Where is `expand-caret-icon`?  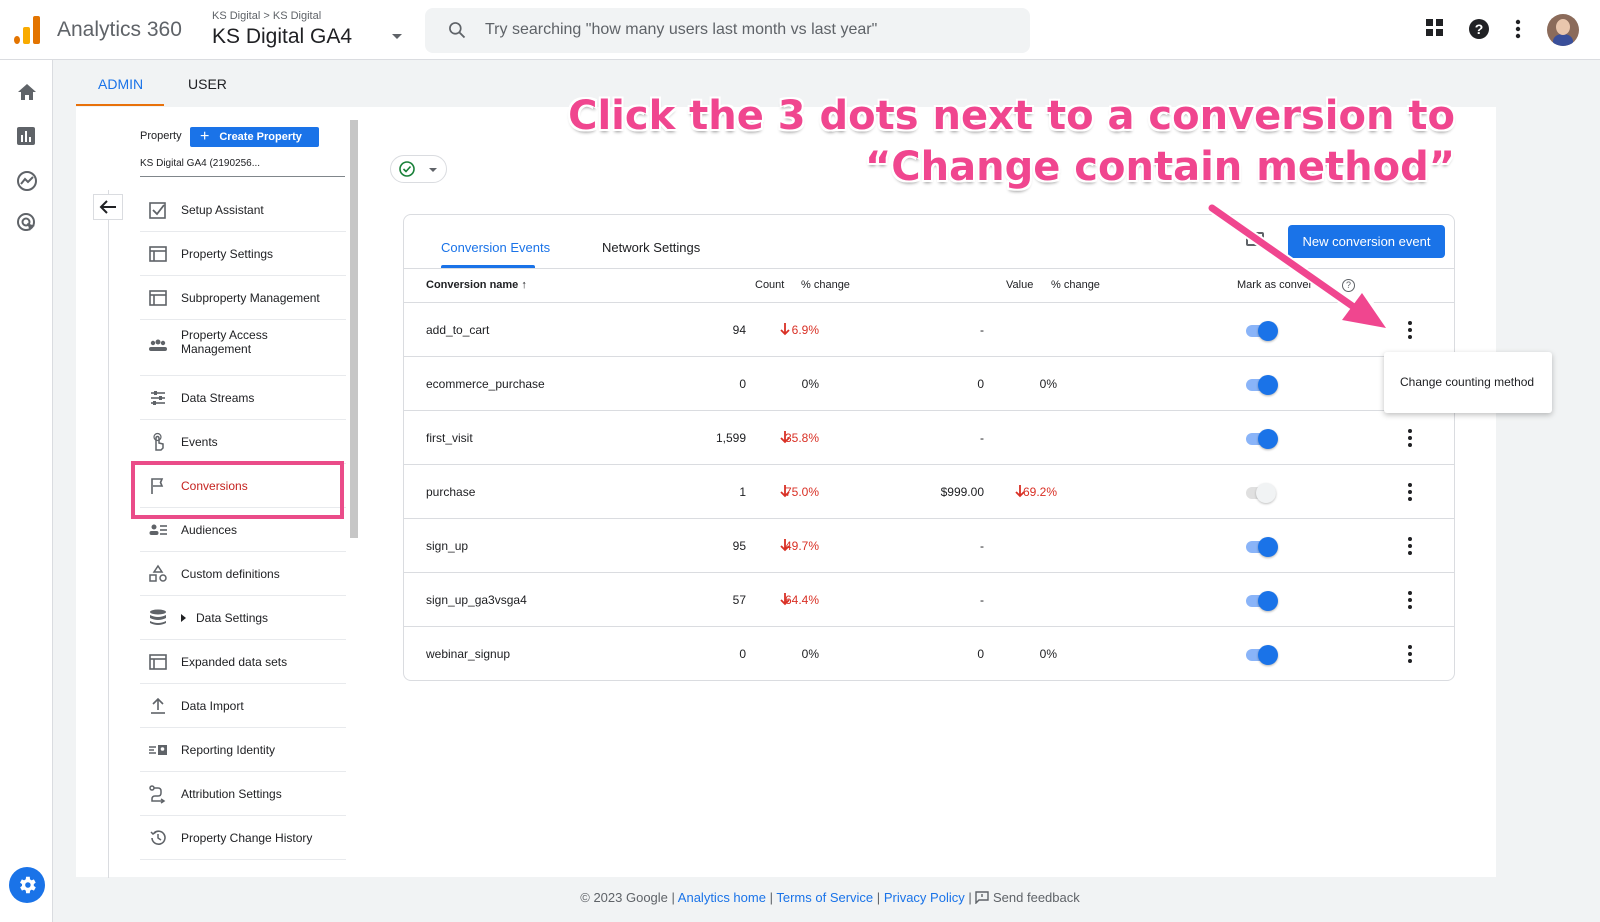
expand-caret-icon is located at coordinates (183, 618).